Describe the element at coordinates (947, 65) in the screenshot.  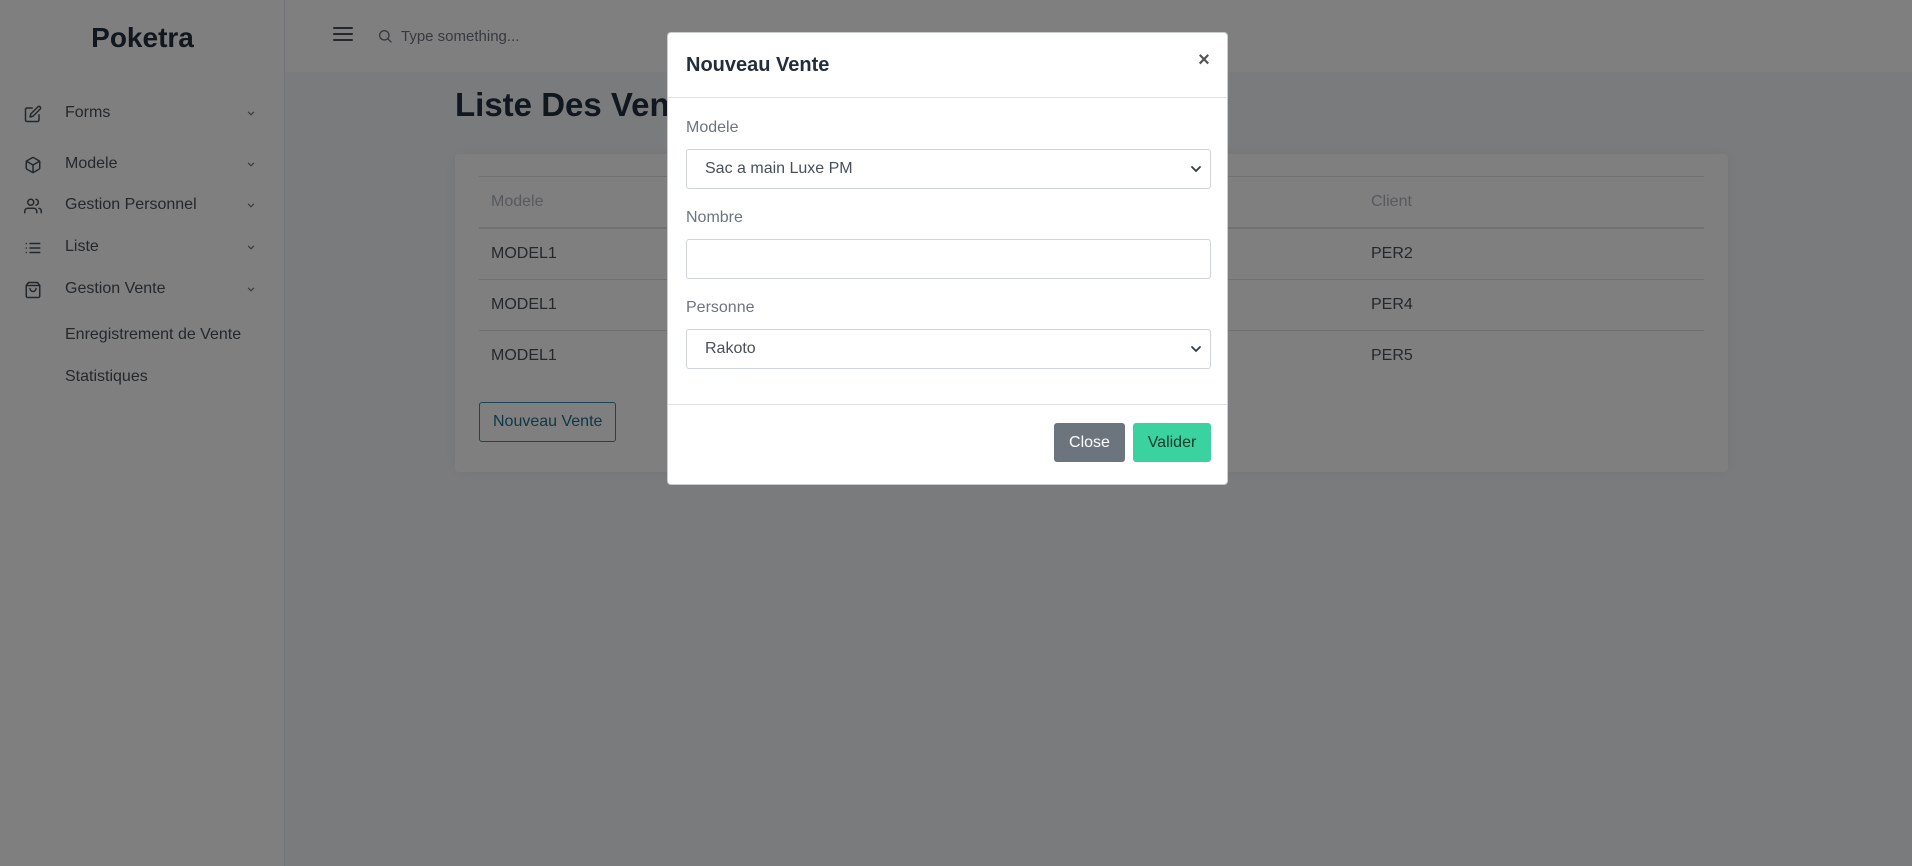
I see `modal-header: Nouveau Vente ×` at that location.